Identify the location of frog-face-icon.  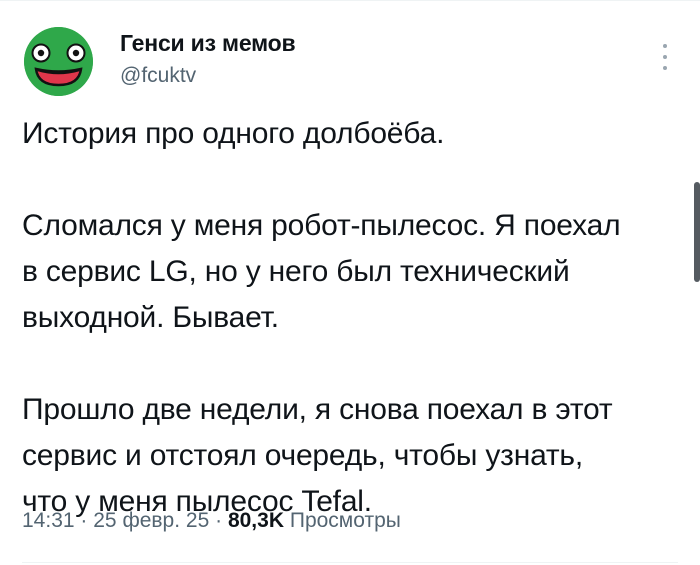
(58, 61).